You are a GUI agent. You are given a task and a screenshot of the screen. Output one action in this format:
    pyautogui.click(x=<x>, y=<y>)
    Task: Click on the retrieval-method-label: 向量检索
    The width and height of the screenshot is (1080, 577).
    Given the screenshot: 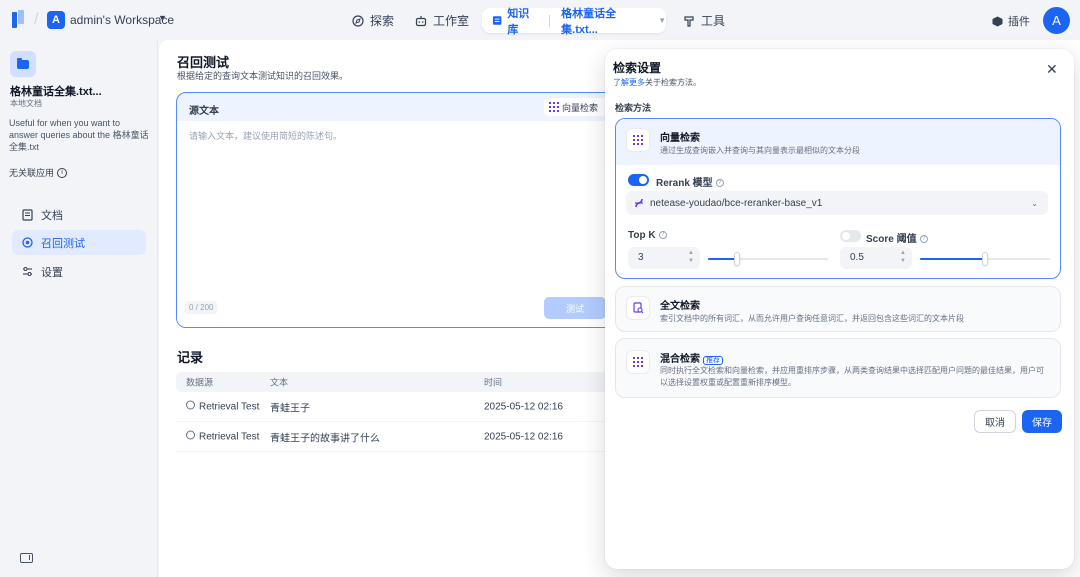 What is the action you would take?
    pyautogui.click(x=580, y=107)
    